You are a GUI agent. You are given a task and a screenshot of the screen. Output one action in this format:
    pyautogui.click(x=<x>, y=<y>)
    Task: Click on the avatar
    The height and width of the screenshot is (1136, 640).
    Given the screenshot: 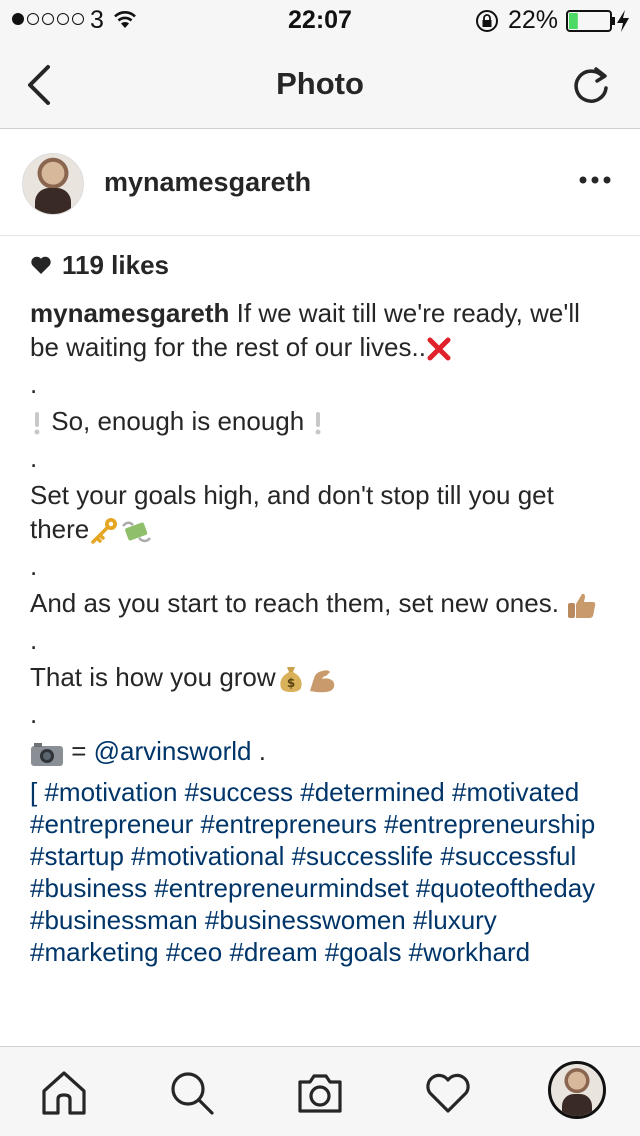 What is the action you would take?
    pyautogui.click(x=53, y=184)
    